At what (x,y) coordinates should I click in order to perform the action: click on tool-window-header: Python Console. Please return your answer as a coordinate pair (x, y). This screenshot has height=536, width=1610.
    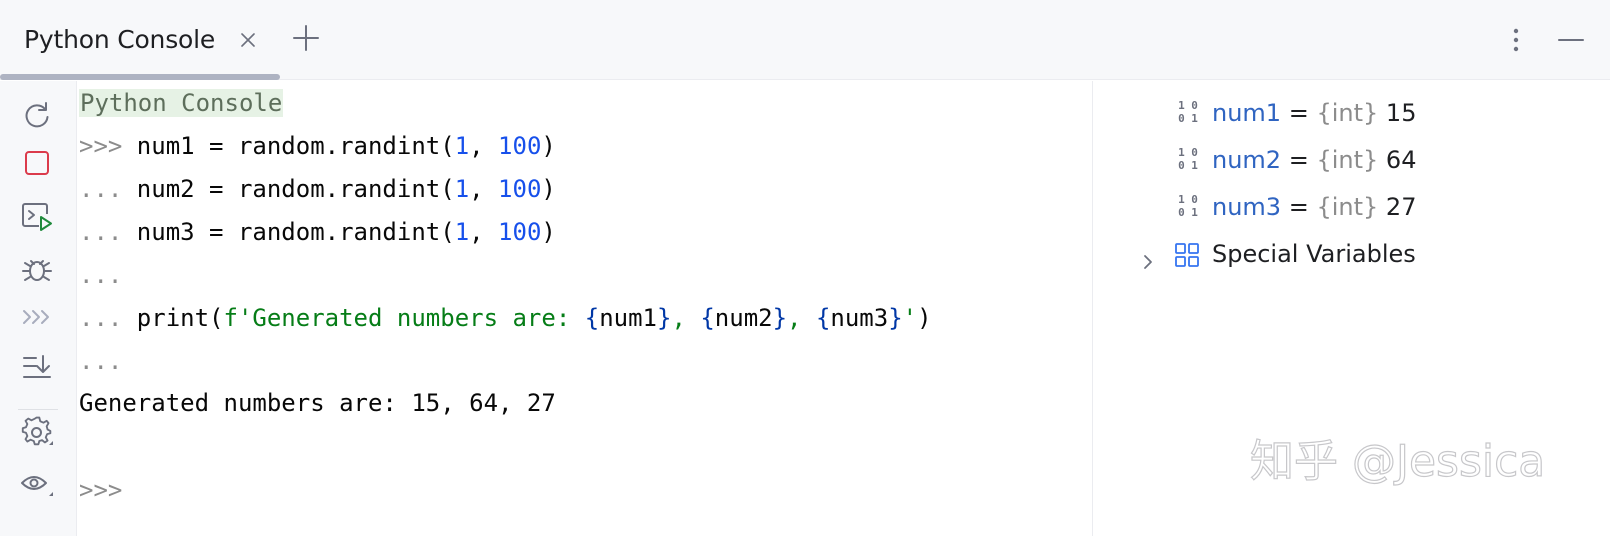
    Looking at the image, I should click on (805, 40).